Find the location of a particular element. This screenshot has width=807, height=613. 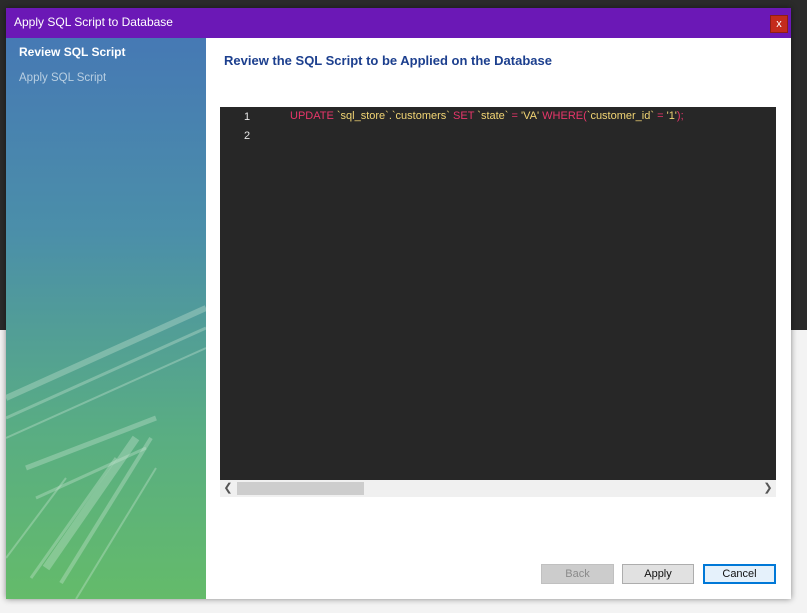

horizontal-scrollbar: ❮ ❯ is located at coordinates (498, 488).